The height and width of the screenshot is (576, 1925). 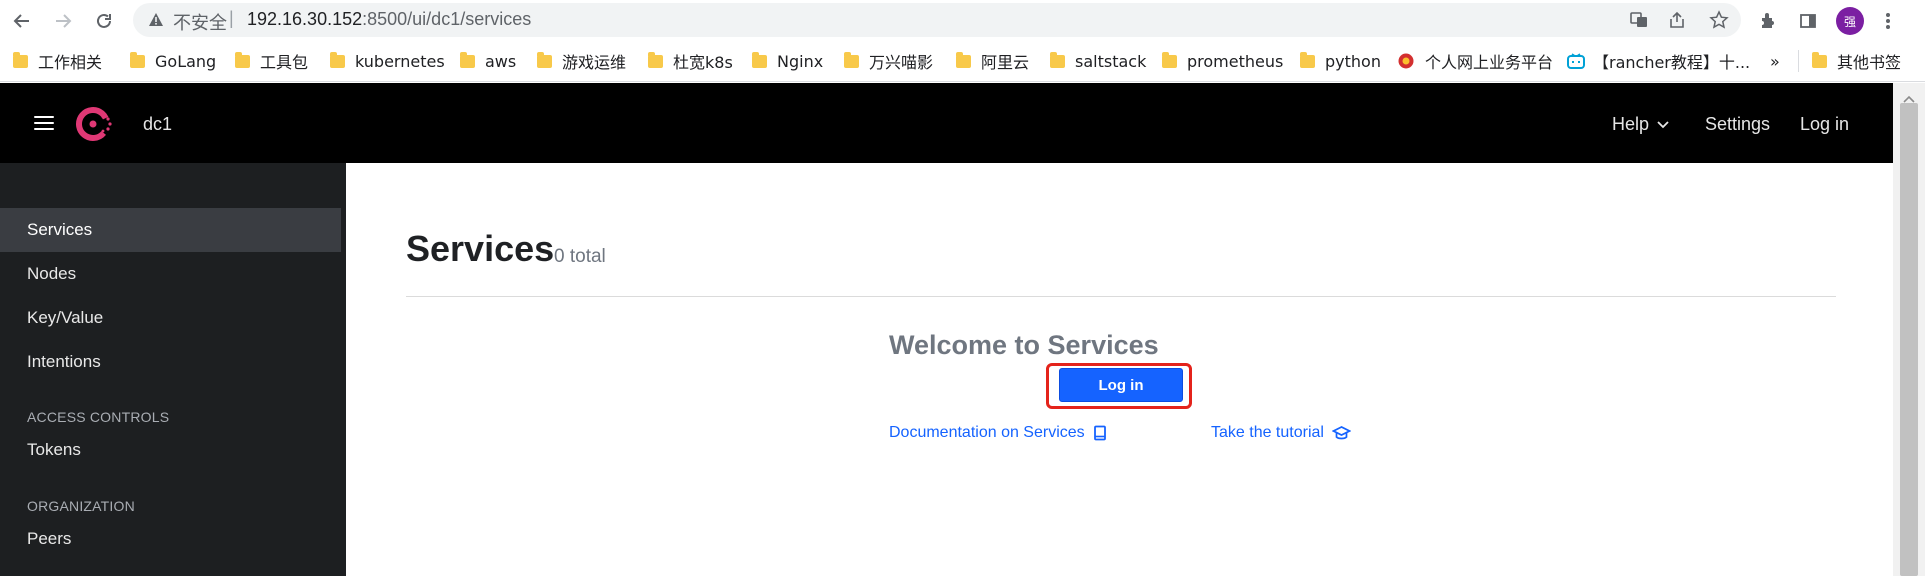 I want to click on bookmark-label: saltstack, so click(x=1111, y=61).